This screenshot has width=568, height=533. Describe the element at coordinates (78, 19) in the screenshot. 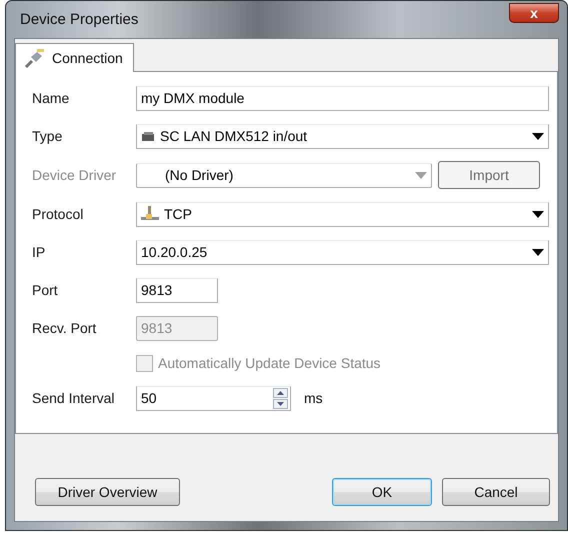

I see `window-title: Device Properties` at that location.